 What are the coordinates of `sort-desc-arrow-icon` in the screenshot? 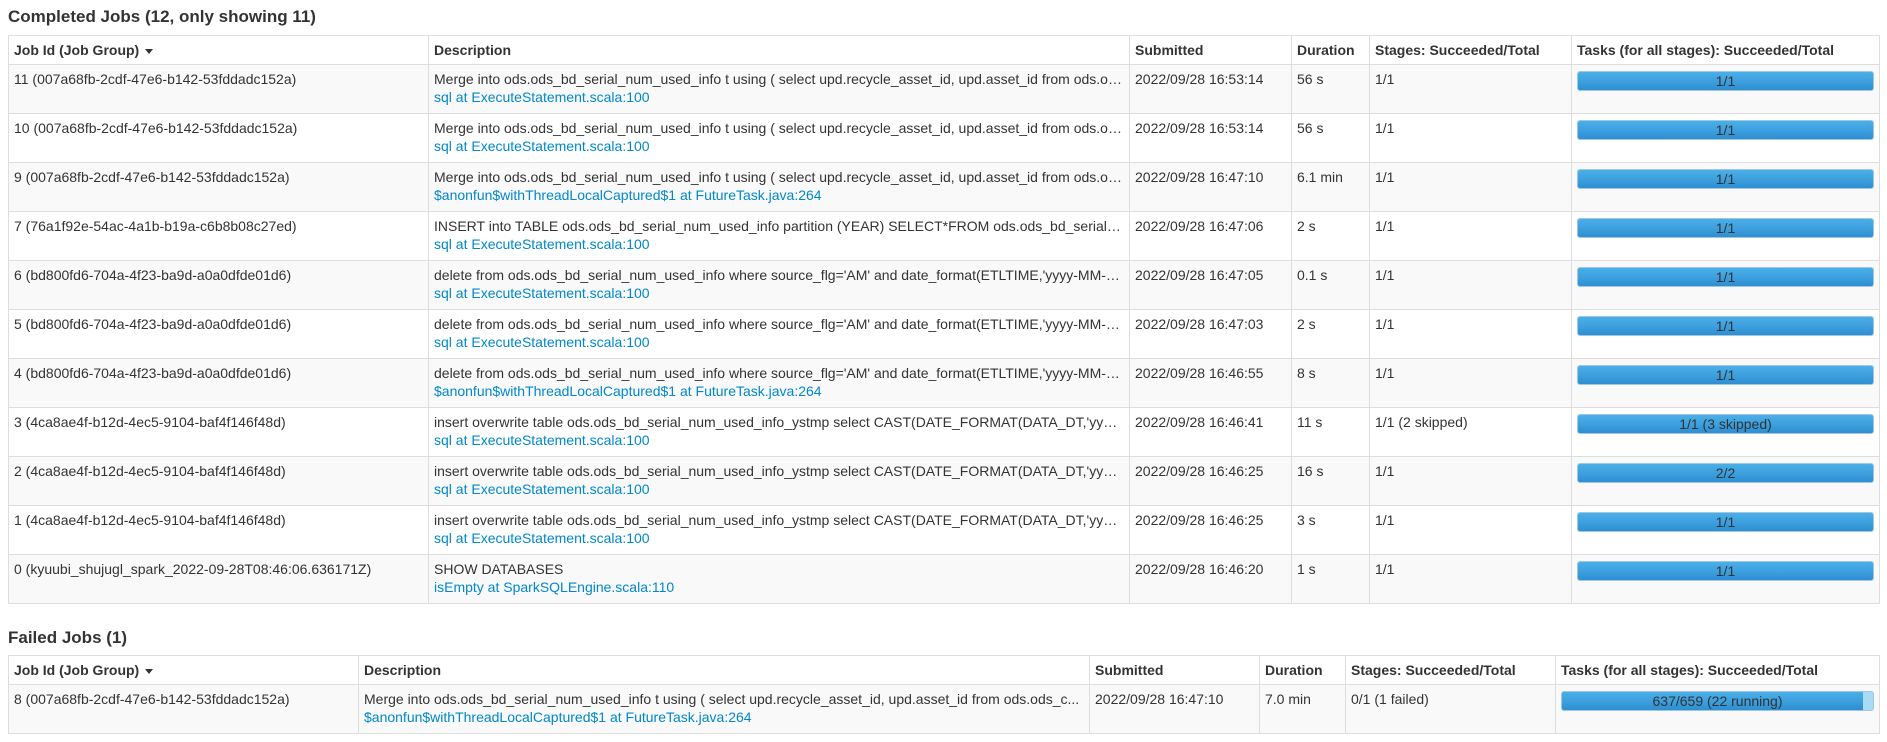 It's located at (149, 51).